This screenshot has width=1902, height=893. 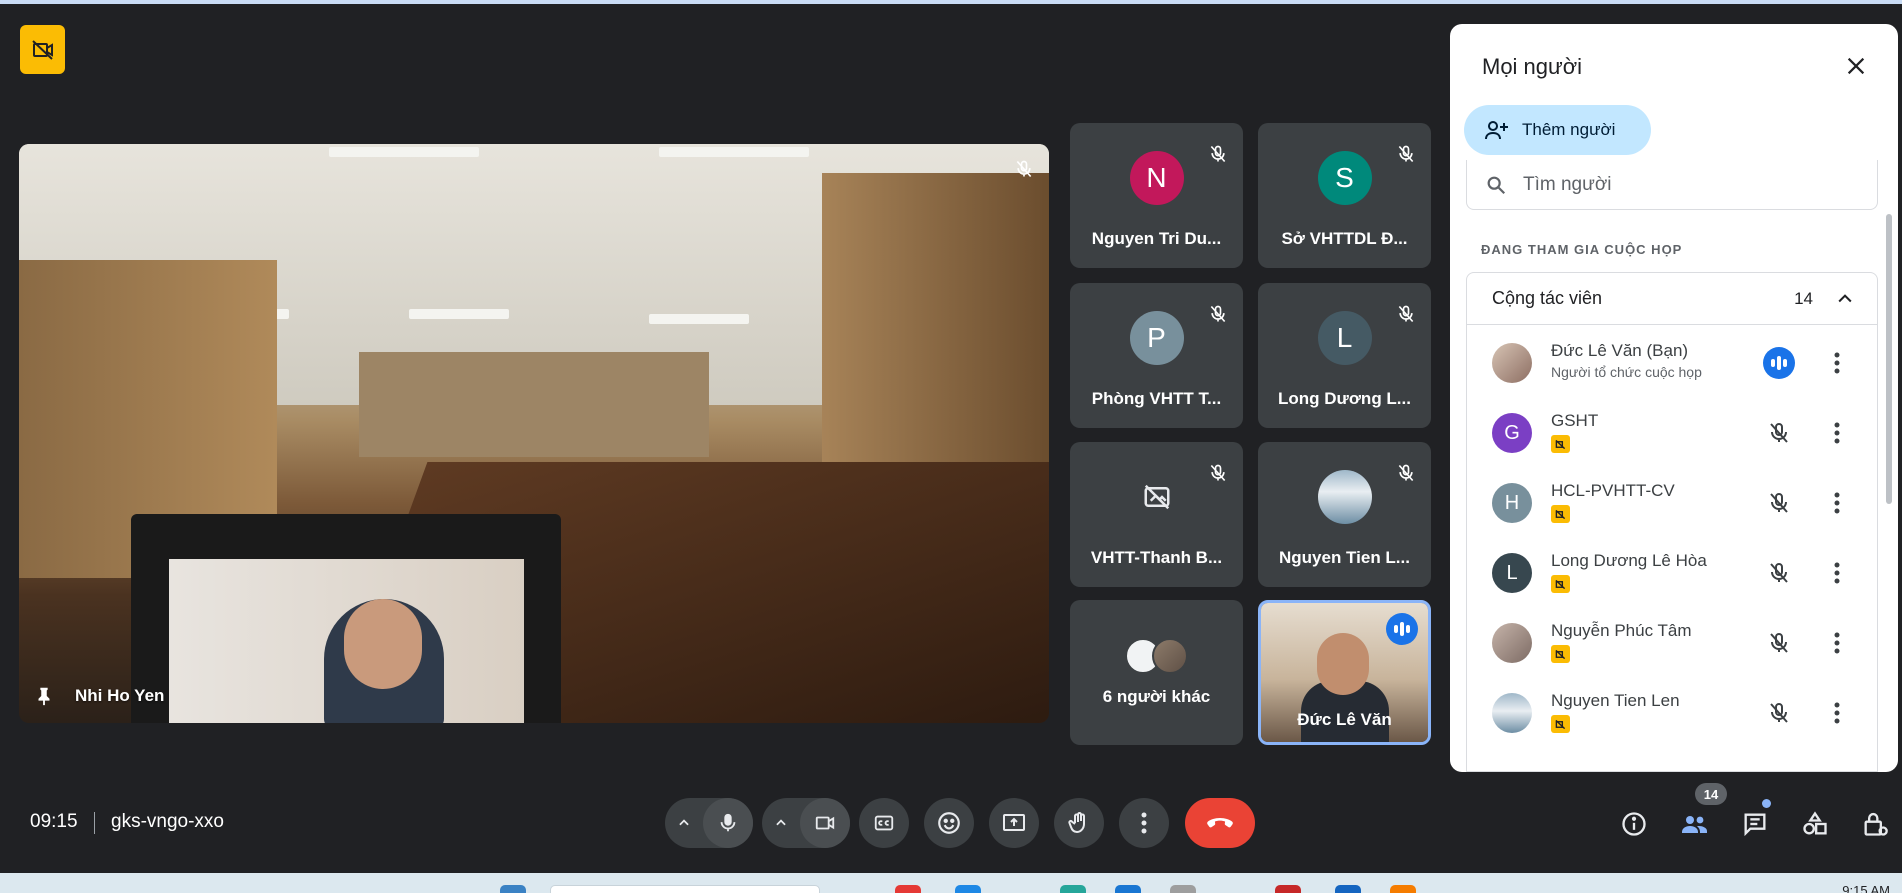 I want to click on raise-hand-button, so click(x=1079, y=823).